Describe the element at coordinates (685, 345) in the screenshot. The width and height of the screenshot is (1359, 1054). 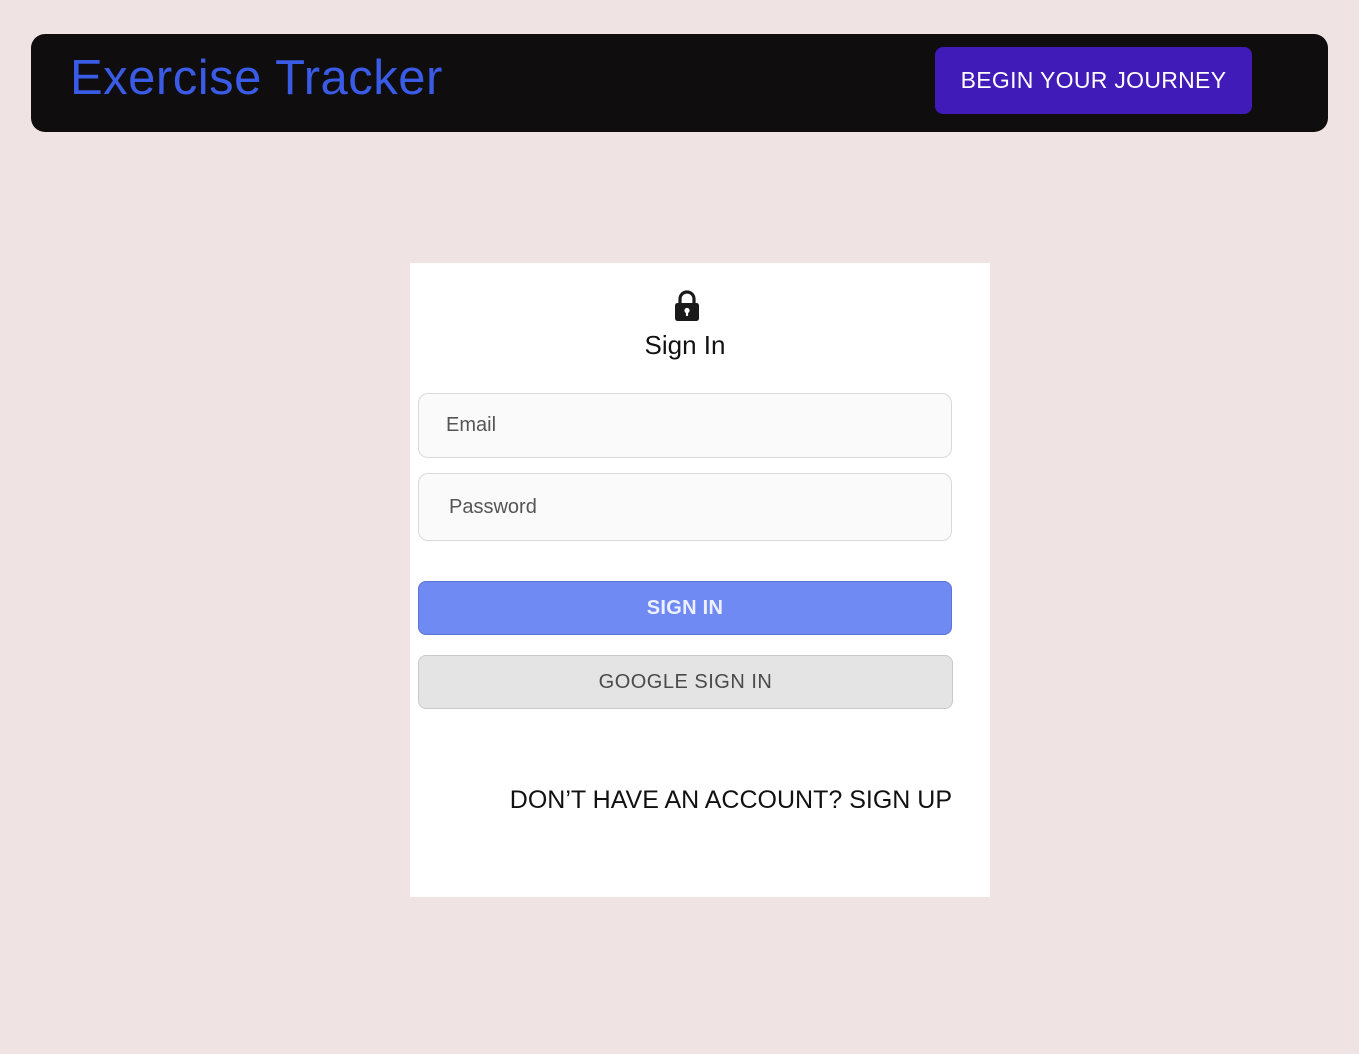
I see `signin-title: Sign In` at that location.